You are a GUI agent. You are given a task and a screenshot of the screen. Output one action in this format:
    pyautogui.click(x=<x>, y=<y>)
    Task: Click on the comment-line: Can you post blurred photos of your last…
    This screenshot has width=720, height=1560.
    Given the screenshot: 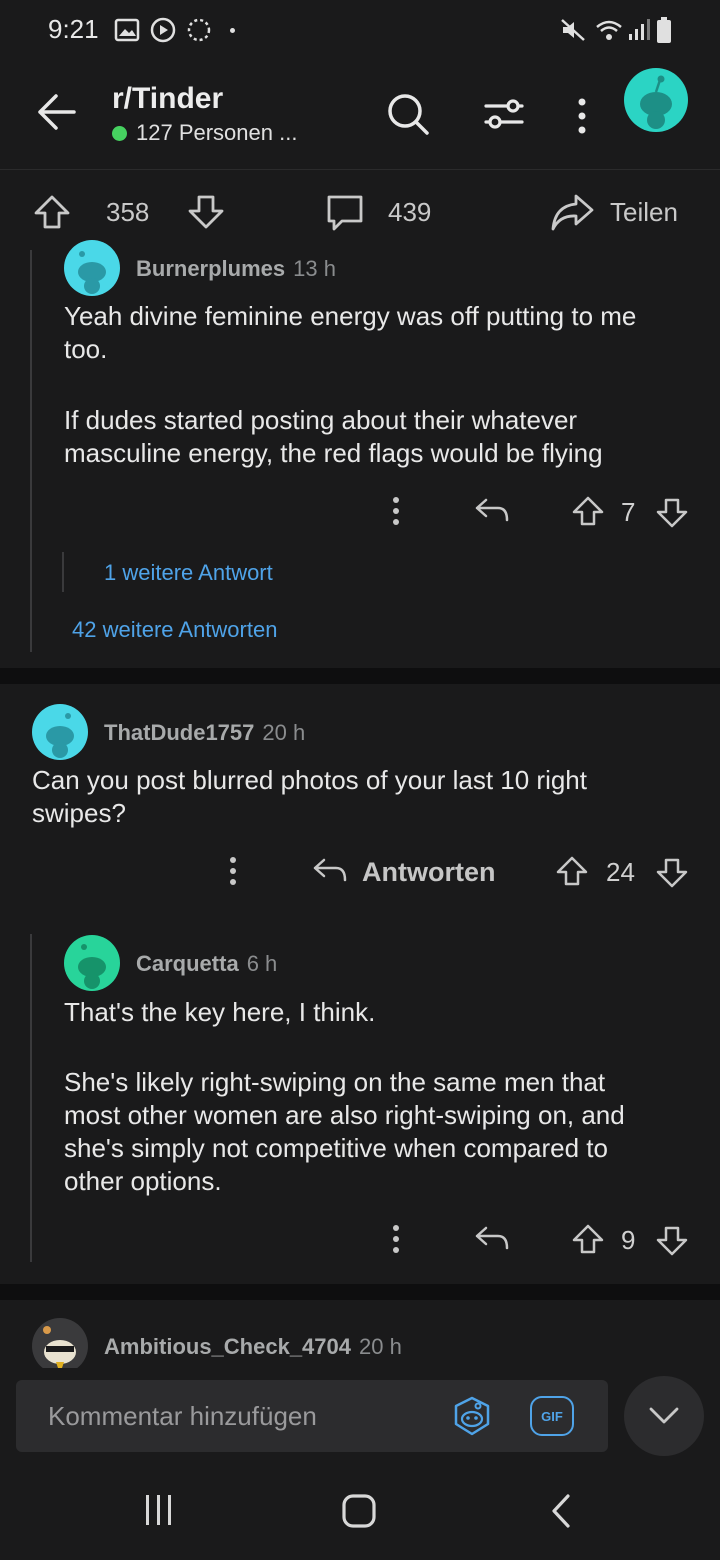 What is the action you would take?
    pyautogui.click(x=309, y=780)
    